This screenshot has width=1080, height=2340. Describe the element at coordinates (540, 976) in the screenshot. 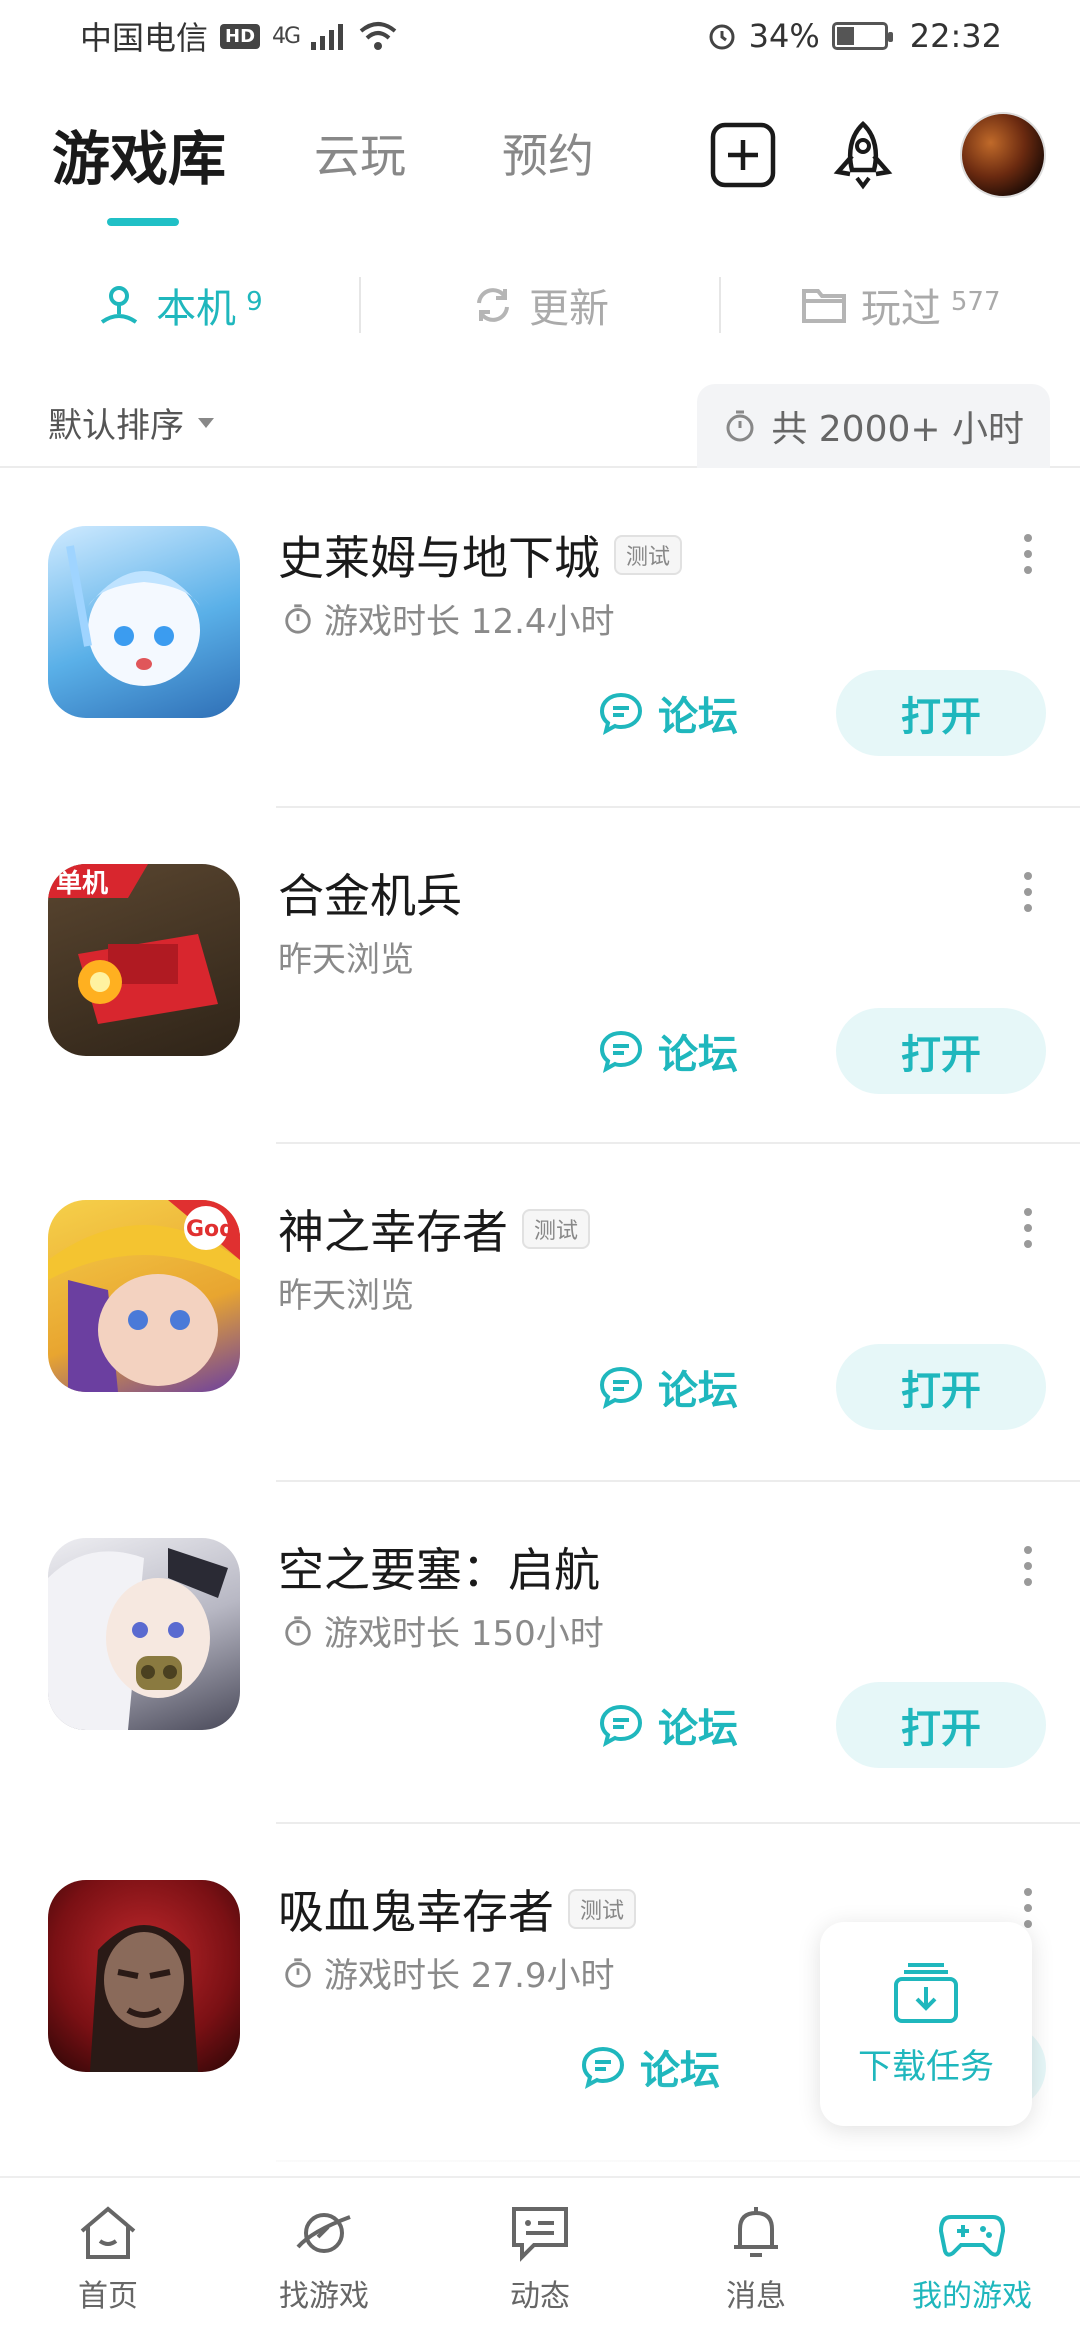

I see `list-item: 单机 合金机兵 昨天浏览 论坛 打开` at that location.